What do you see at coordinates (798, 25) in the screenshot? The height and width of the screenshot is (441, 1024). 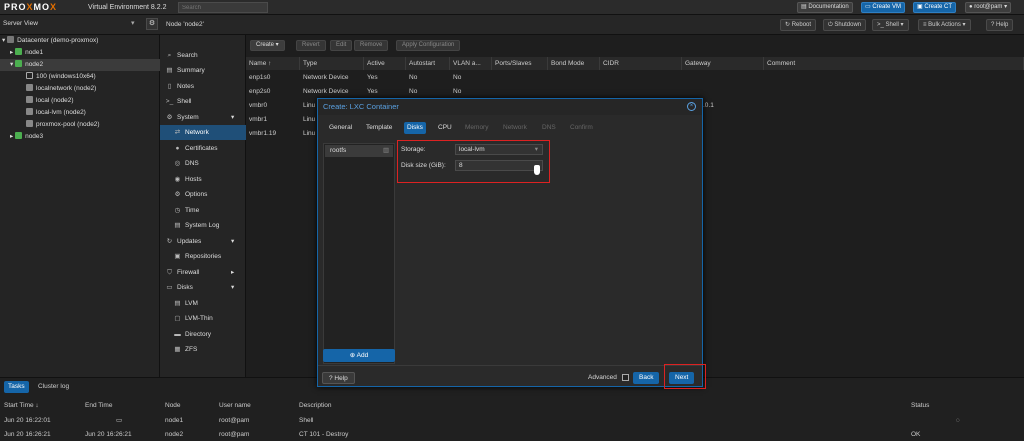 I see `reboot-button: ↻ Reboot` at bounding box center [798, 25].